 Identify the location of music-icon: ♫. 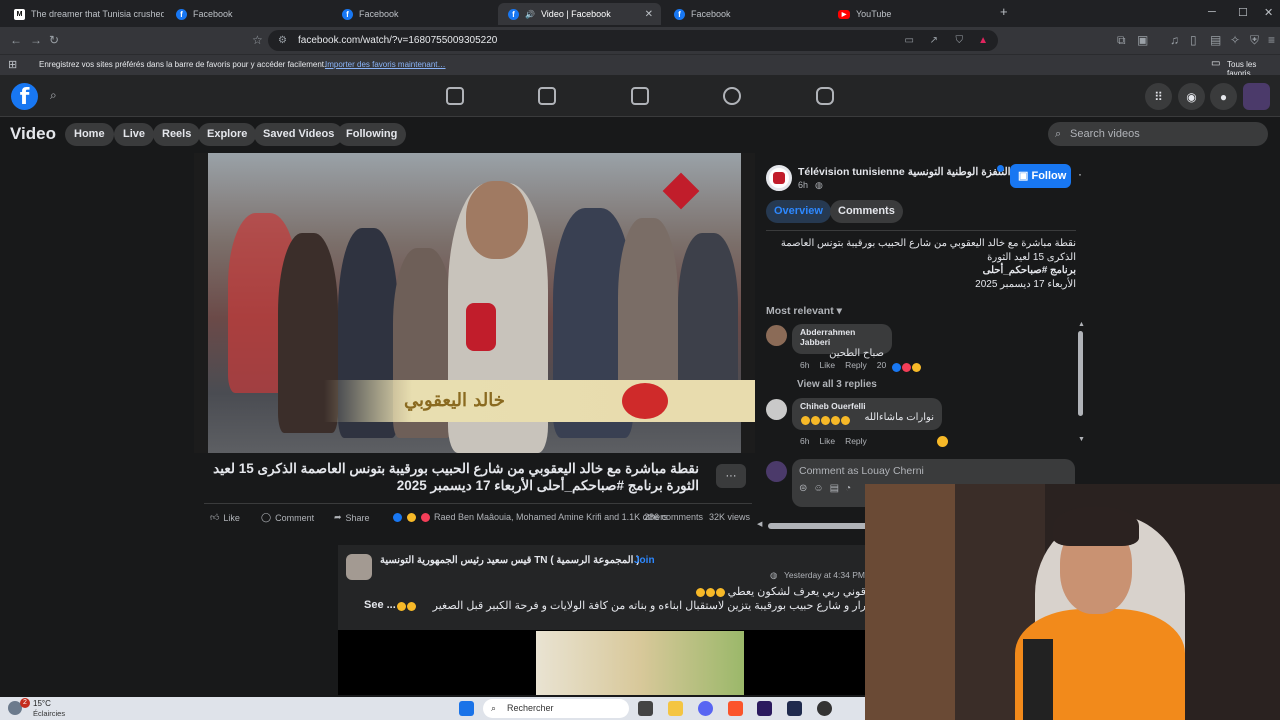
(1174, 40).